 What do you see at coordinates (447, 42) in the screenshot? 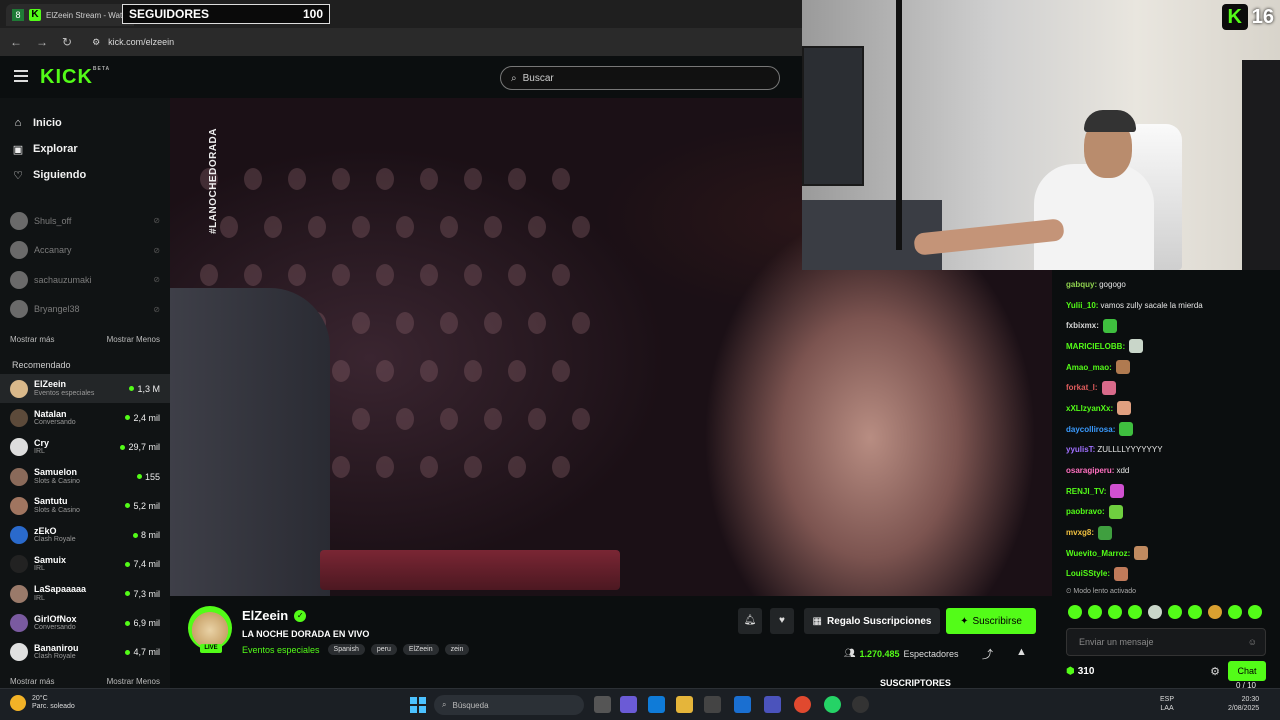
I see `url-field: ⚙ kick.com/elzeein` at bounding box center [447, 42].